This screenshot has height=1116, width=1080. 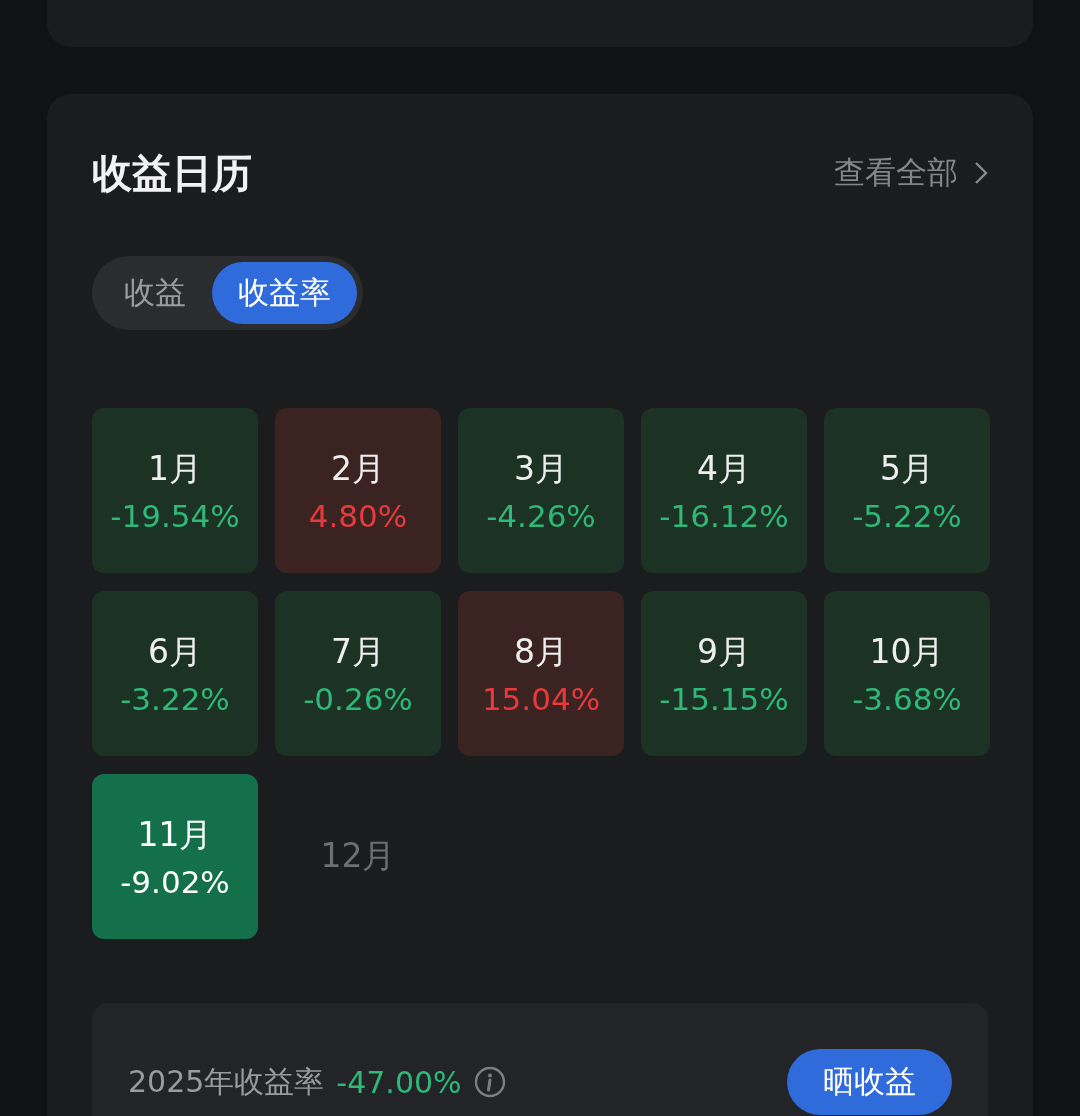 What do you see at coordinates (907, 652) in the screenshot?
I see `month-label: 10月` at bounding box center [907, 652].